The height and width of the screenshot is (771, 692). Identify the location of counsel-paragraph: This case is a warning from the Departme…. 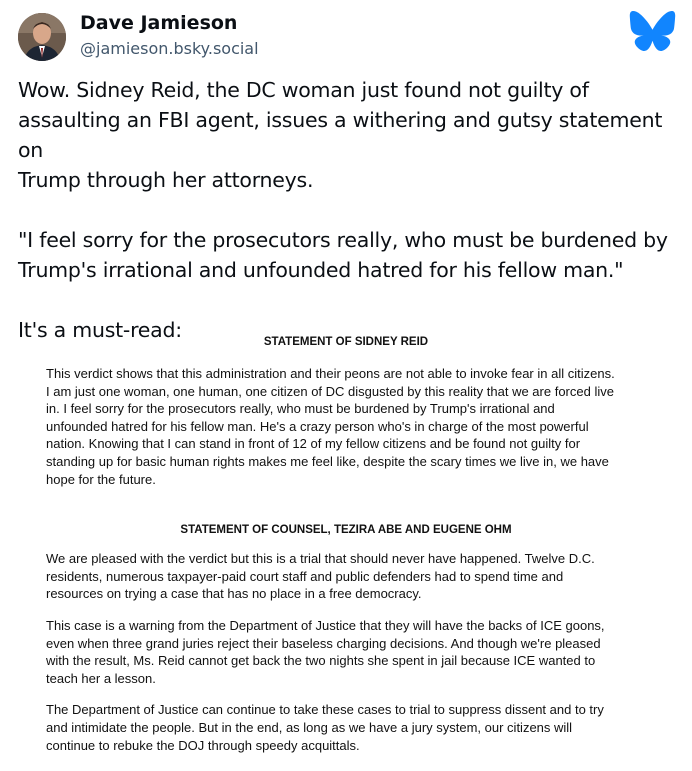
(325, 651).